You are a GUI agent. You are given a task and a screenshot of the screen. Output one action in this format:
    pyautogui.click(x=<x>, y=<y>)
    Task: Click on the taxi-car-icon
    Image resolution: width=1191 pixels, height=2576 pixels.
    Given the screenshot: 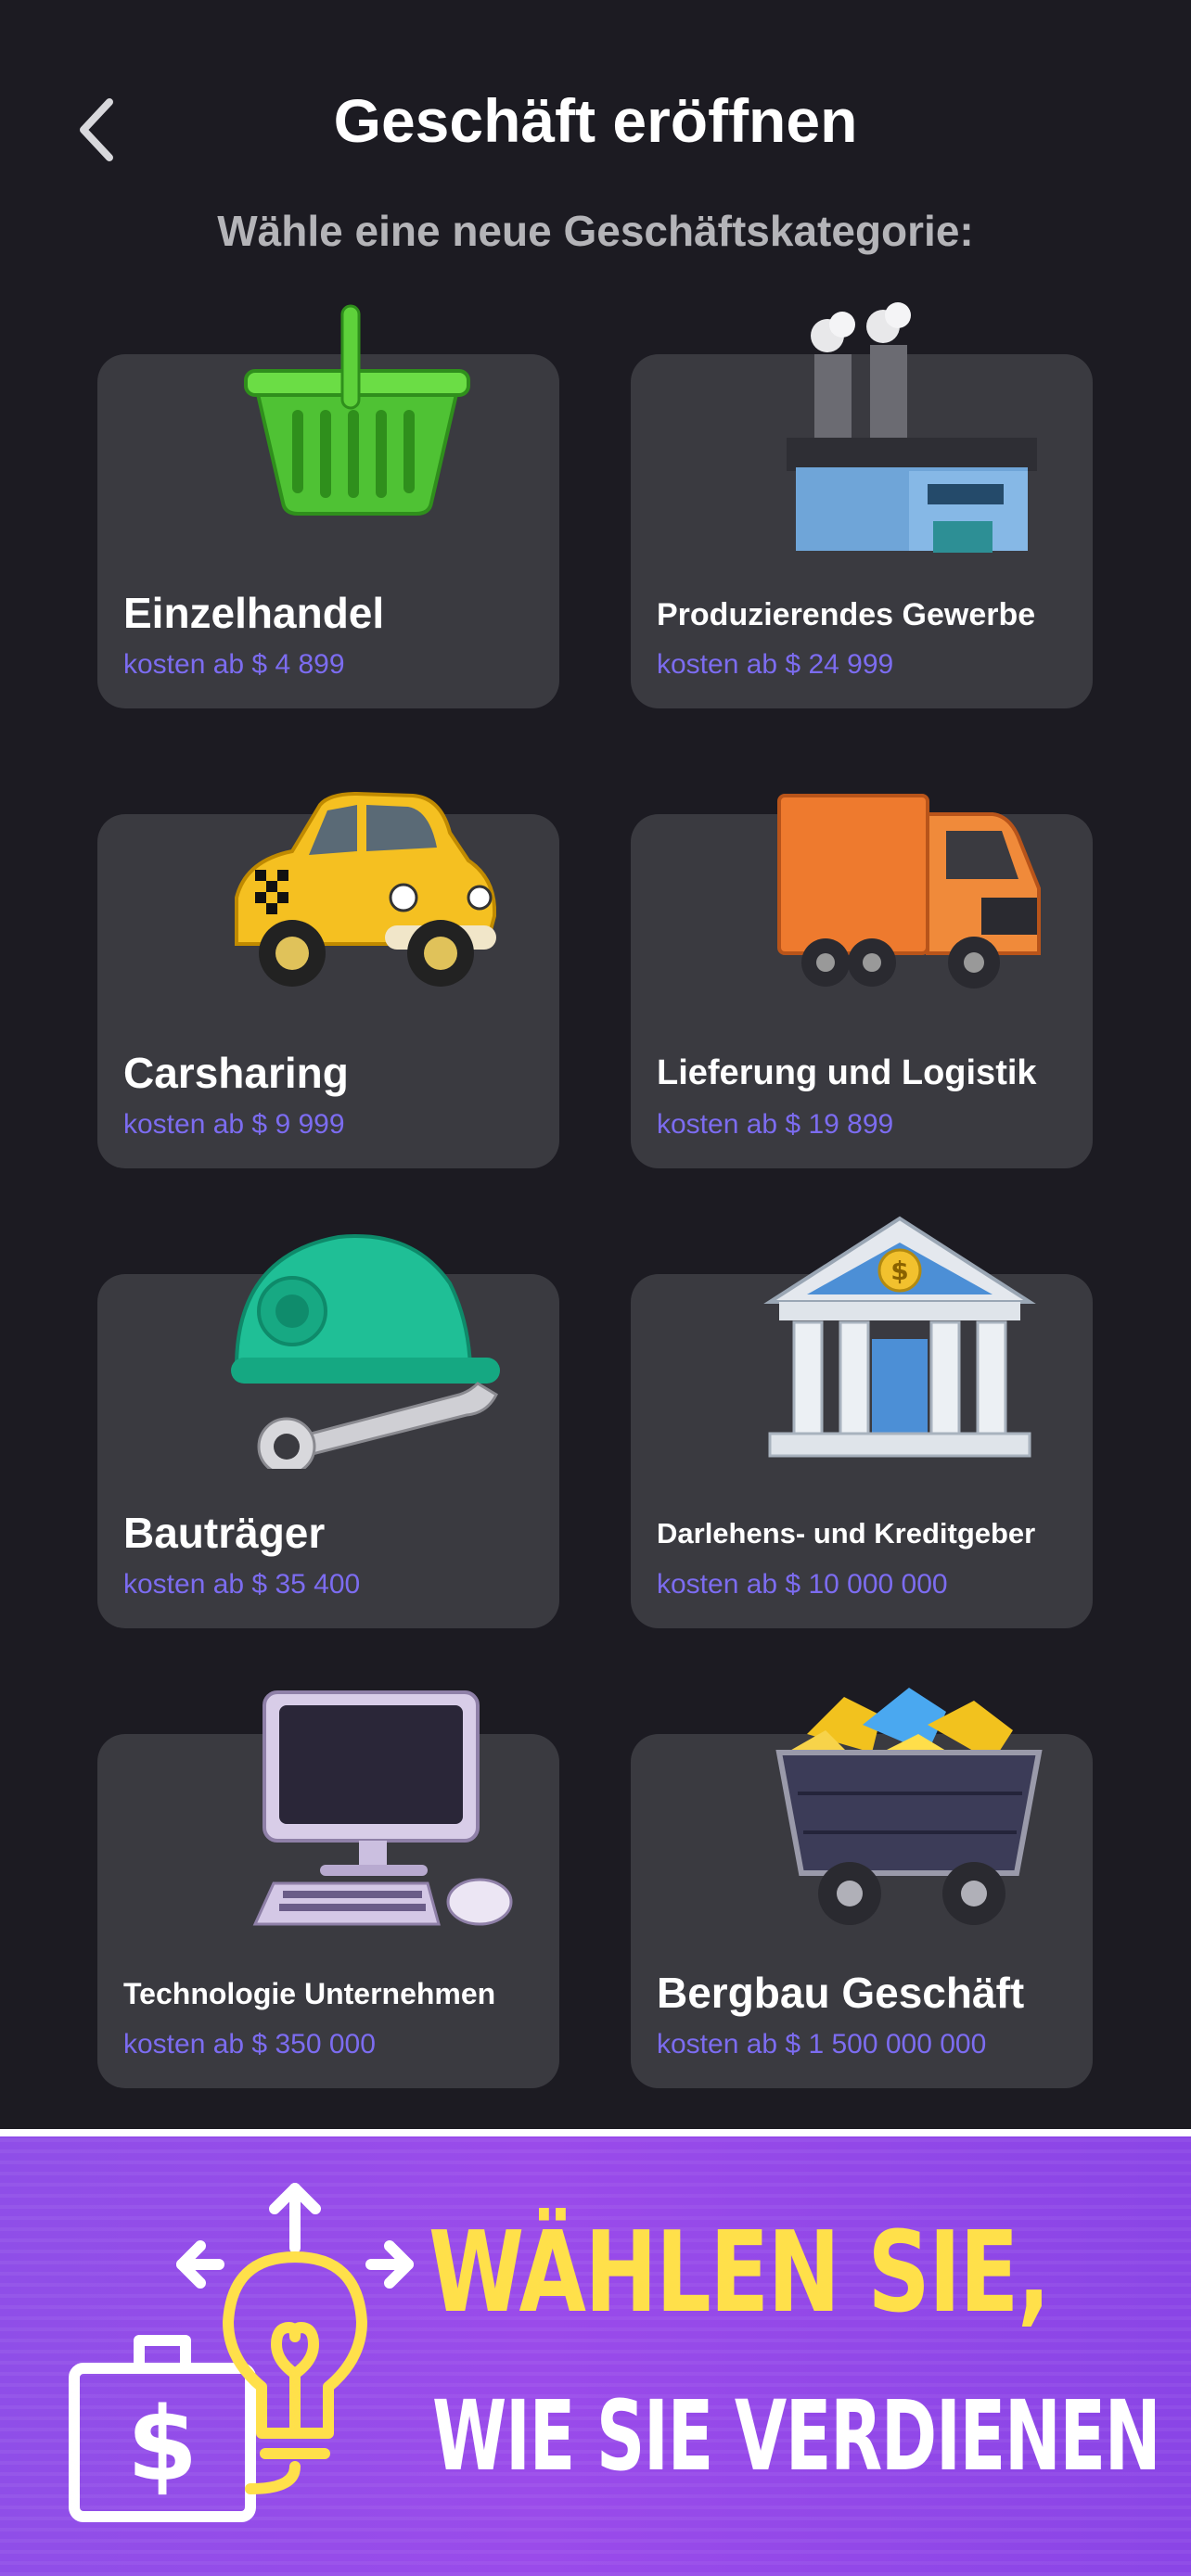 What is the action you would take?
    pyautogui.click(x=365, y=889)
    